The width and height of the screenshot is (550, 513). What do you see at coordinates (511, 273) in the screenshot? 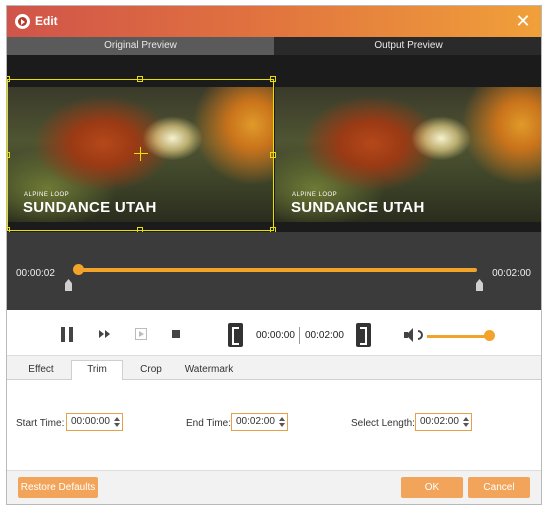
I see `end-time: 00:02:00` at bounding box center [511, 273].